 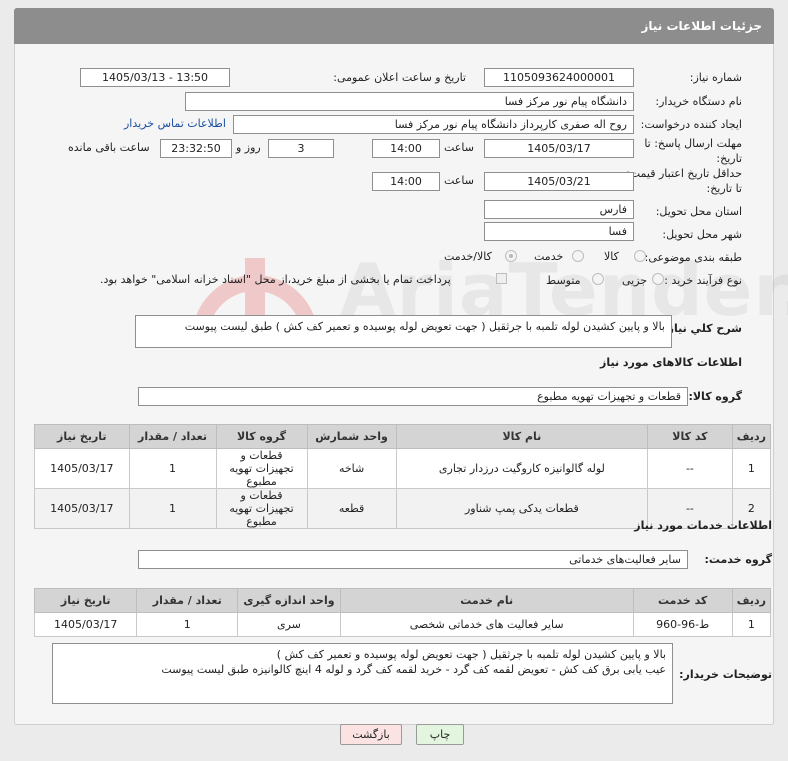 What do you see at coordinates (729, 158) in the screenshot?
I see `deadline-label-date: تاریخ:` at bounding box center [729, 158].